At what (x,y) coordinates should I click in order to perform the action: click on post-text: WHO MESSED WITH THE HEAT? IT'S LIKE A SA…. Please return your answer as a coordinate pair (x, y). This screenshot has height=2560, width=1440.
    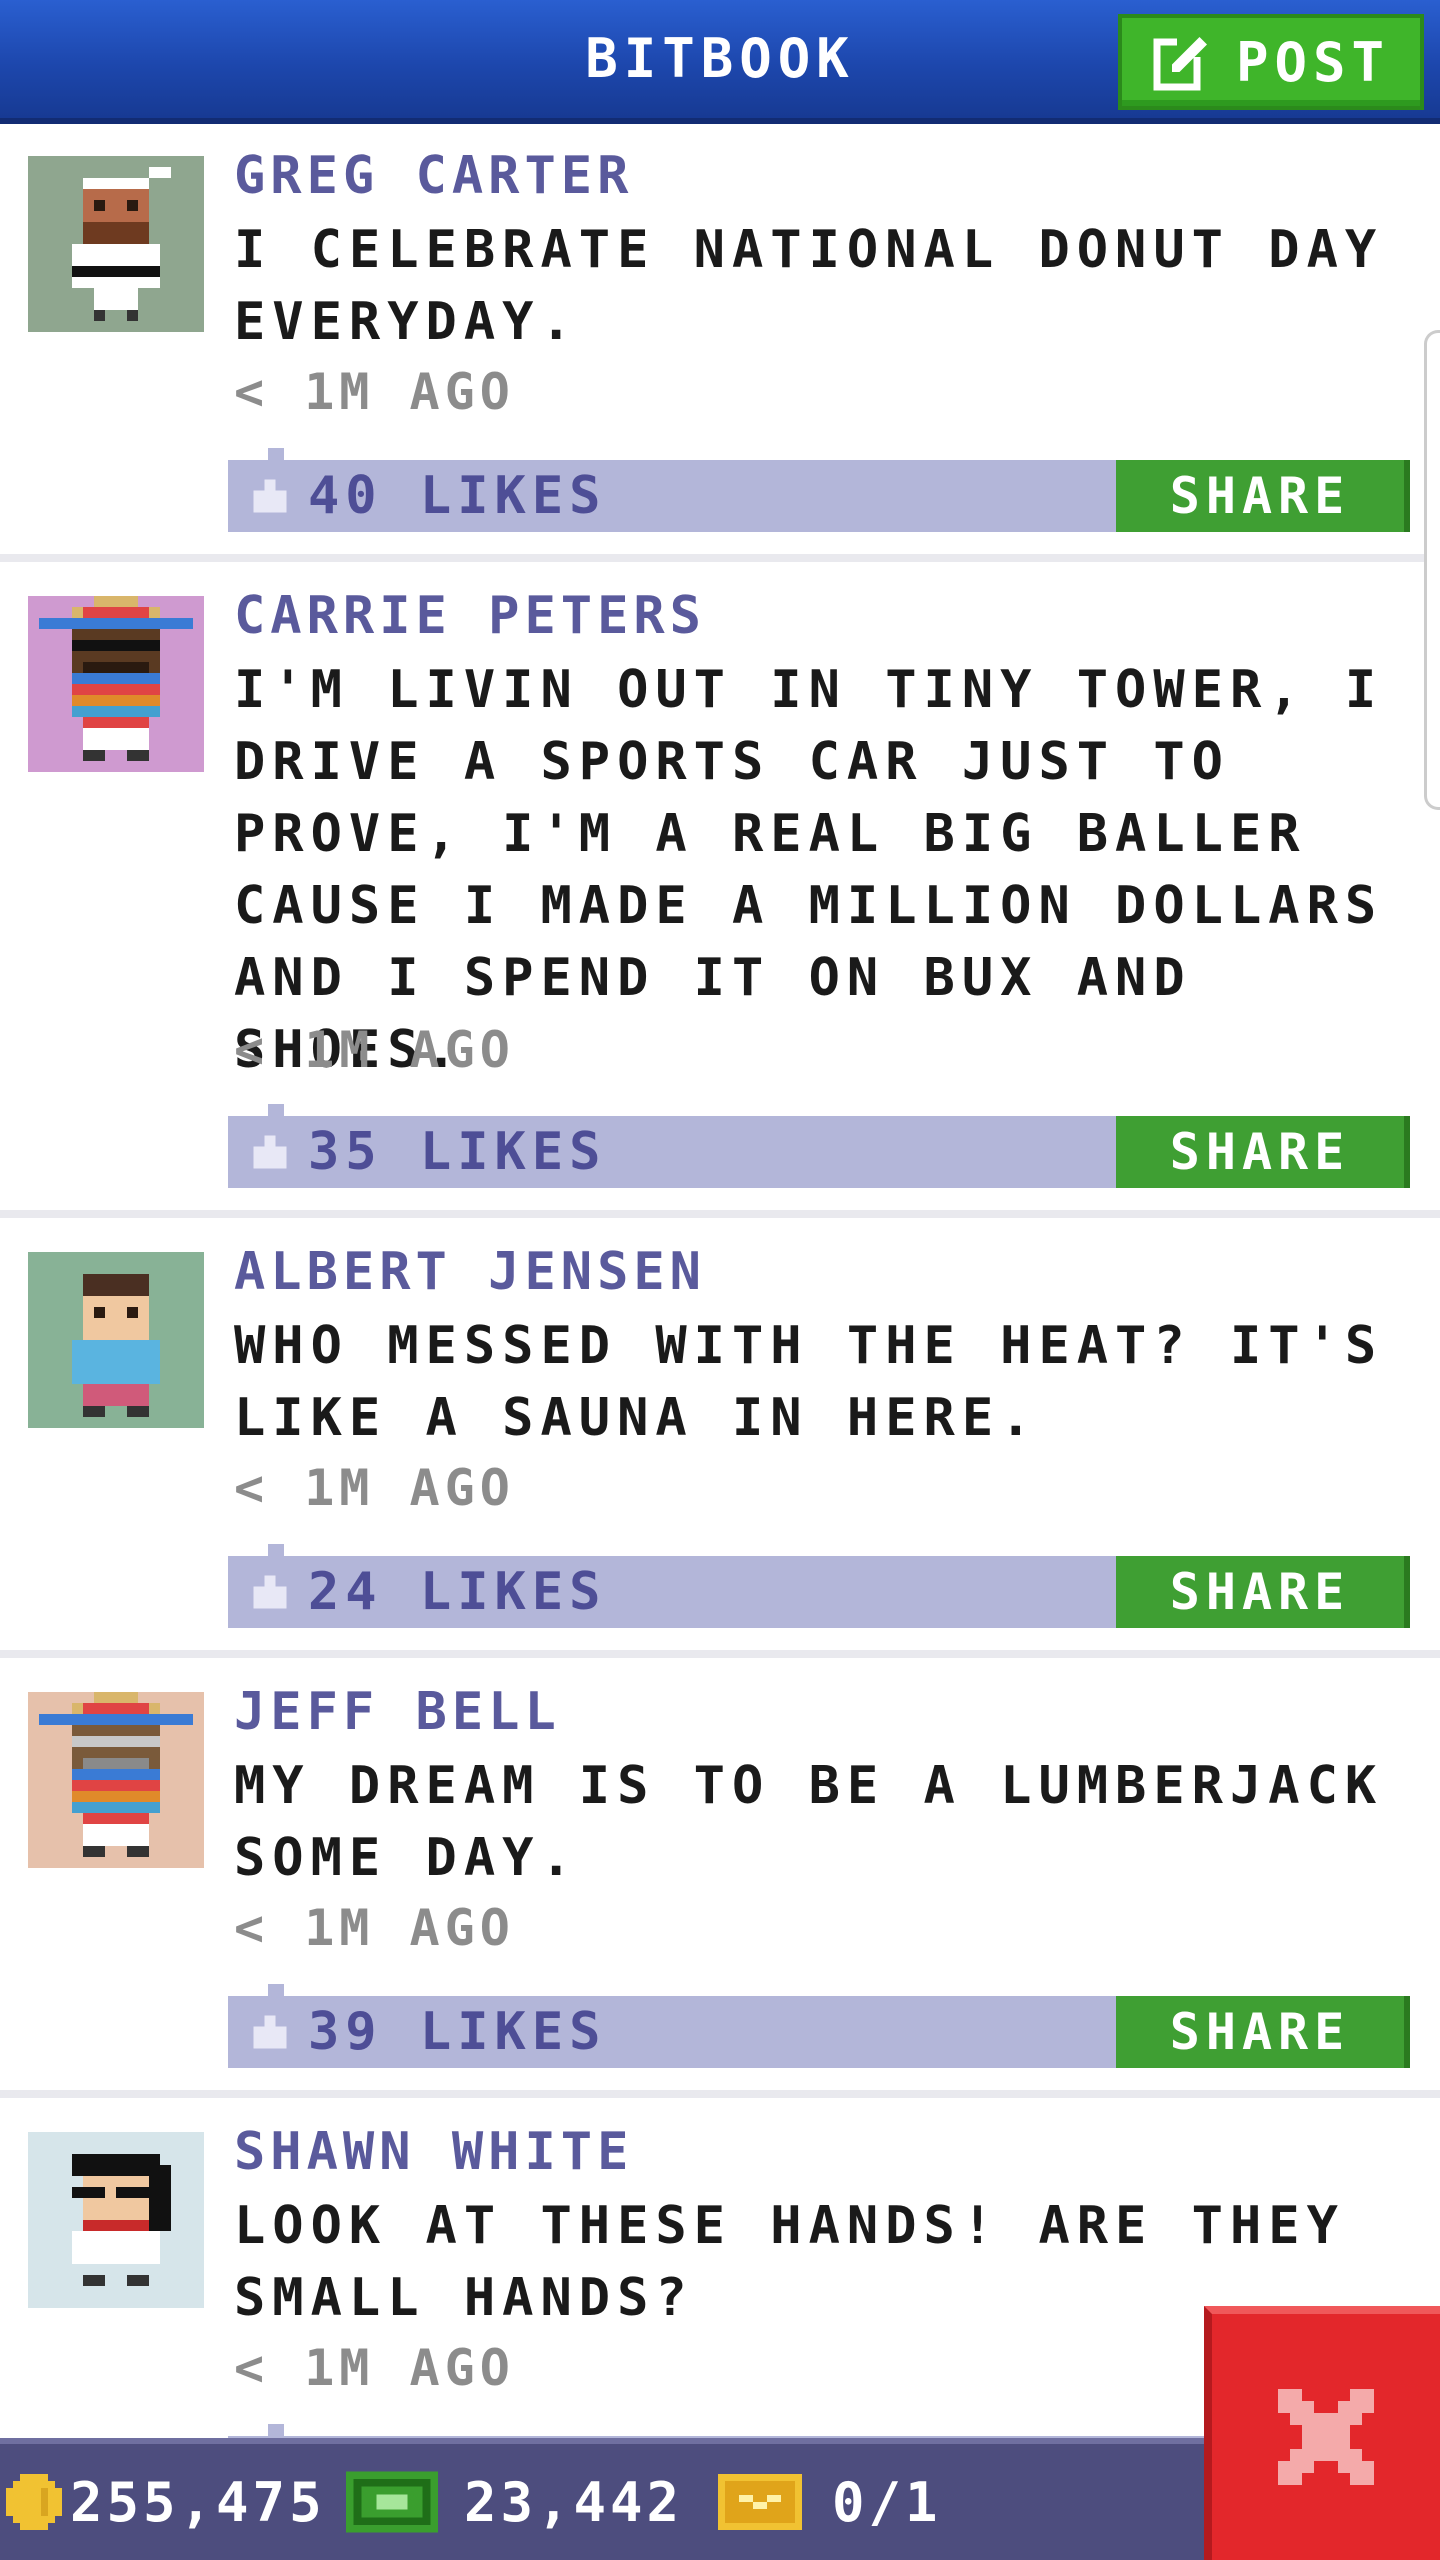
    Looking at the image, I should click on (809, 1382).